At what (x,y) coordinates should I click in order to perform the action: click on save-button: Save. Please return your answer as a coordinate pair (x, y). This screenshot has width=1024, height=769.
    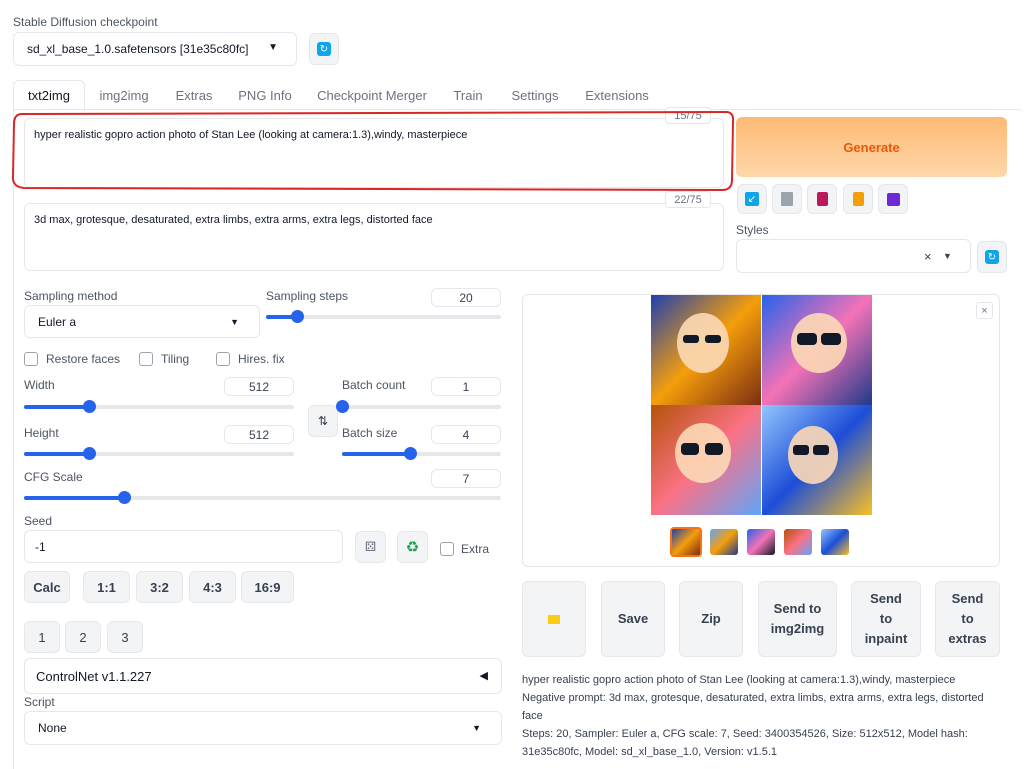
    Looking at the image, I should click on (633, 619).